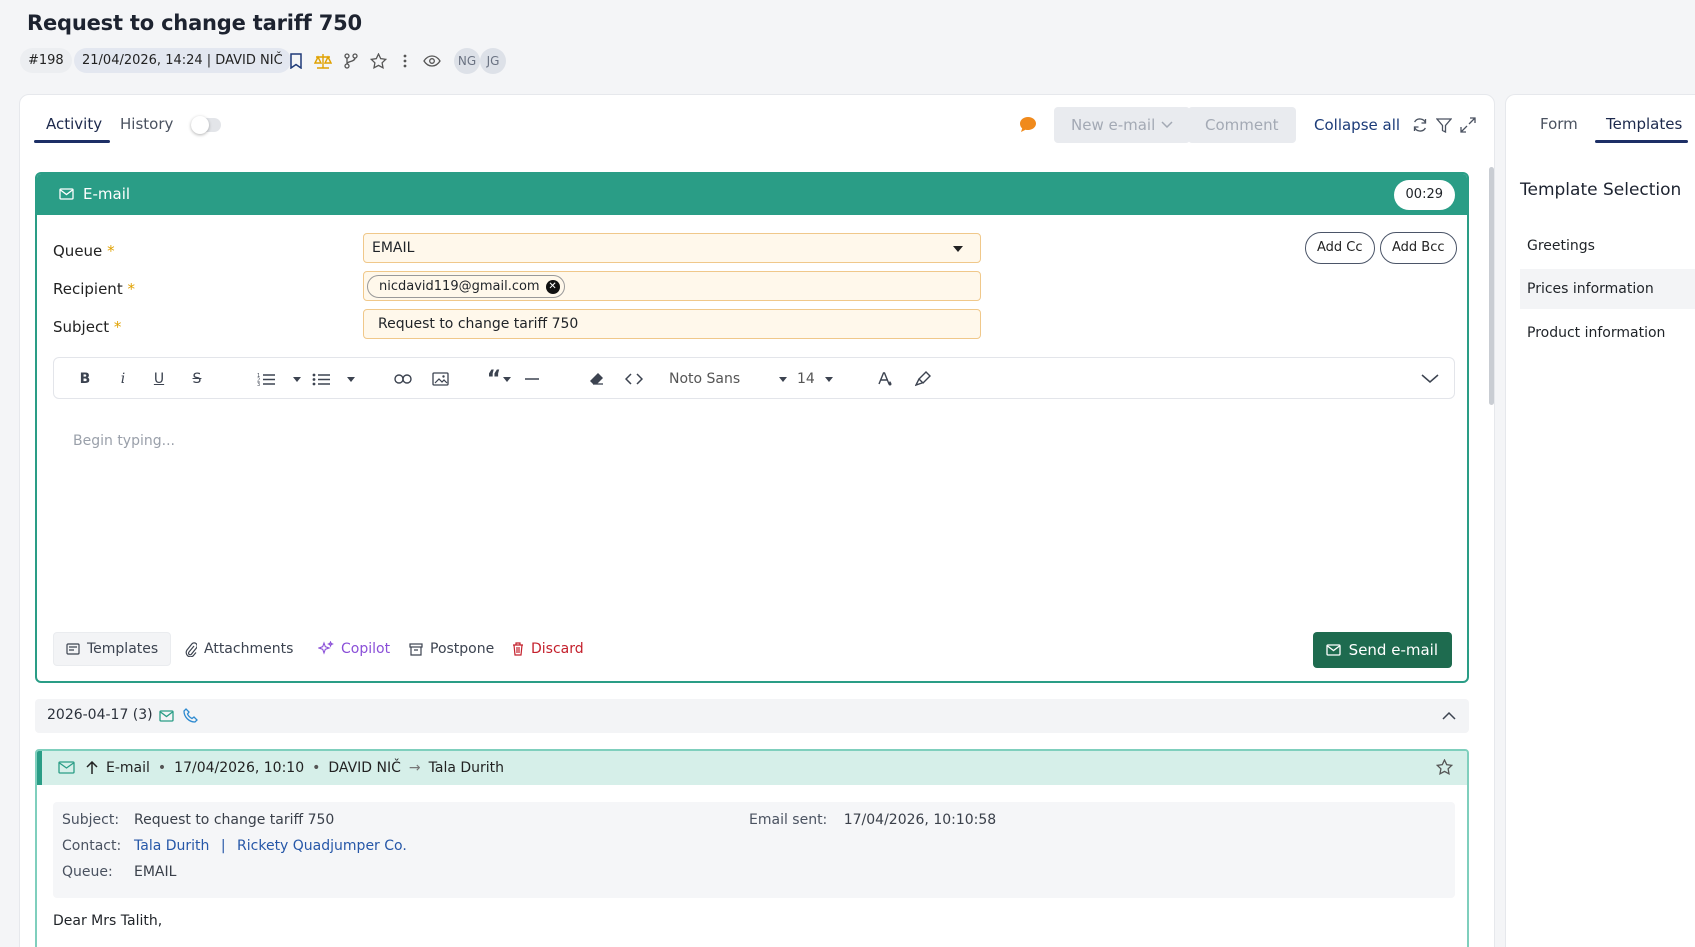  What do you see at coordinates (920, 820) in the screenshot?
I see `email-sent-value: 17/04/2026, 10:10:58` at bounding box center [920, 820].